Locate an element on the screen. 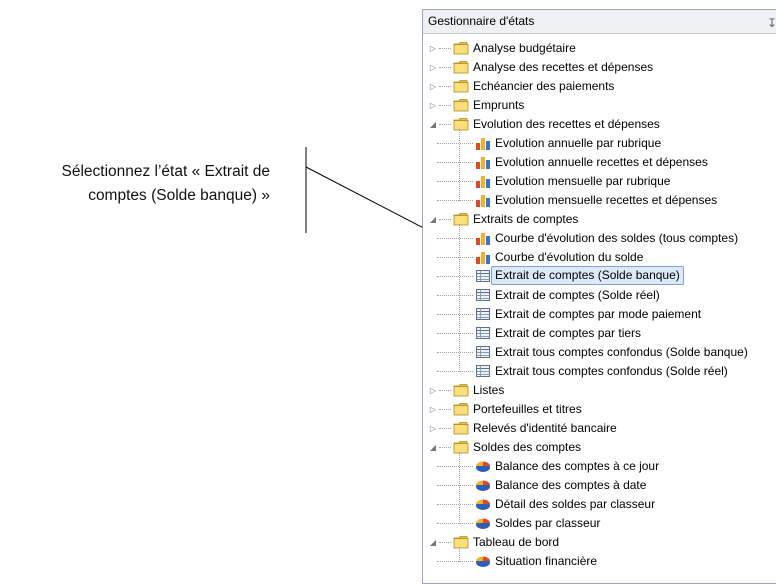 This screenshot has width=776, height=584. tree-item-label: Courbe d'évolution du solde is located at coordinates (569, 257).